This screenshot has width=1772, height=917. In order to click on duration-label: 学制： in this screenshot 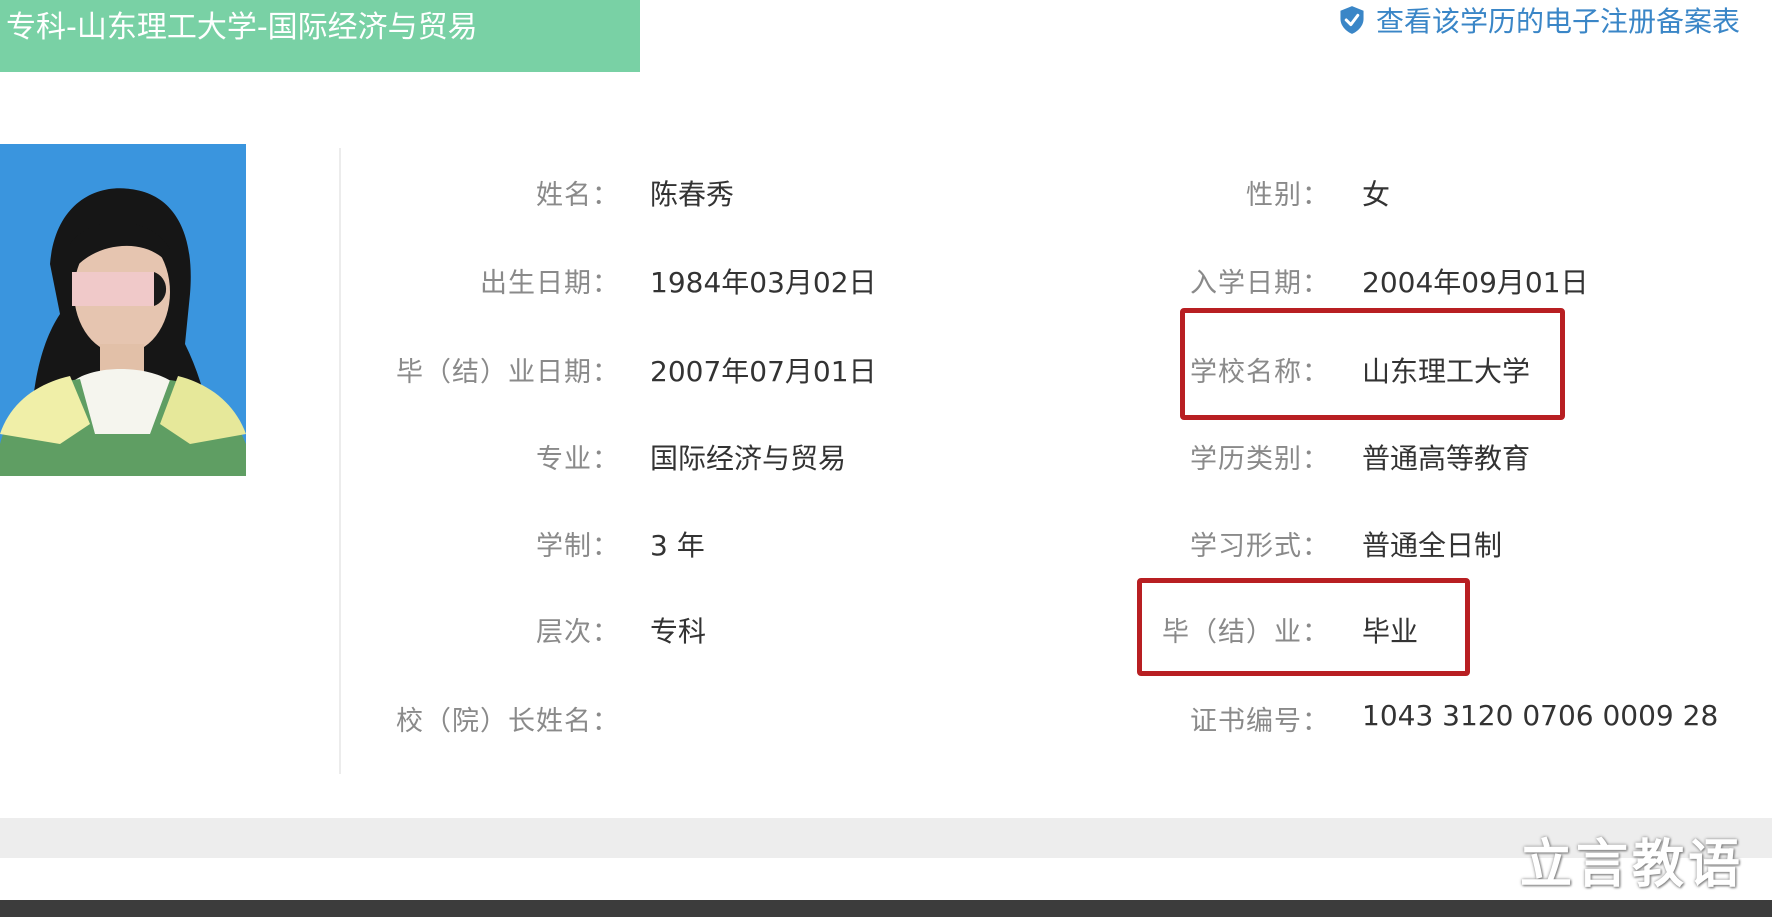, I will do `click(578, 546)`.